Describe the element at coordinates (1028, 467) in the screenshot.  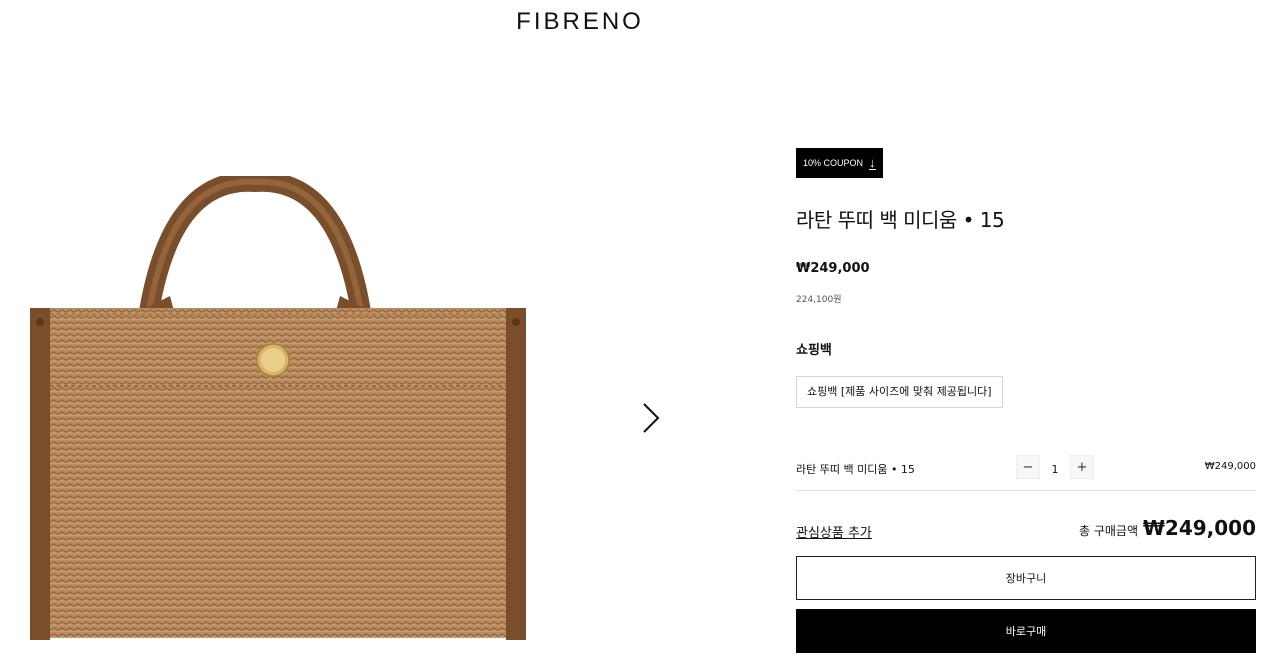
I see `decrease-quantity-button: −` at that location.